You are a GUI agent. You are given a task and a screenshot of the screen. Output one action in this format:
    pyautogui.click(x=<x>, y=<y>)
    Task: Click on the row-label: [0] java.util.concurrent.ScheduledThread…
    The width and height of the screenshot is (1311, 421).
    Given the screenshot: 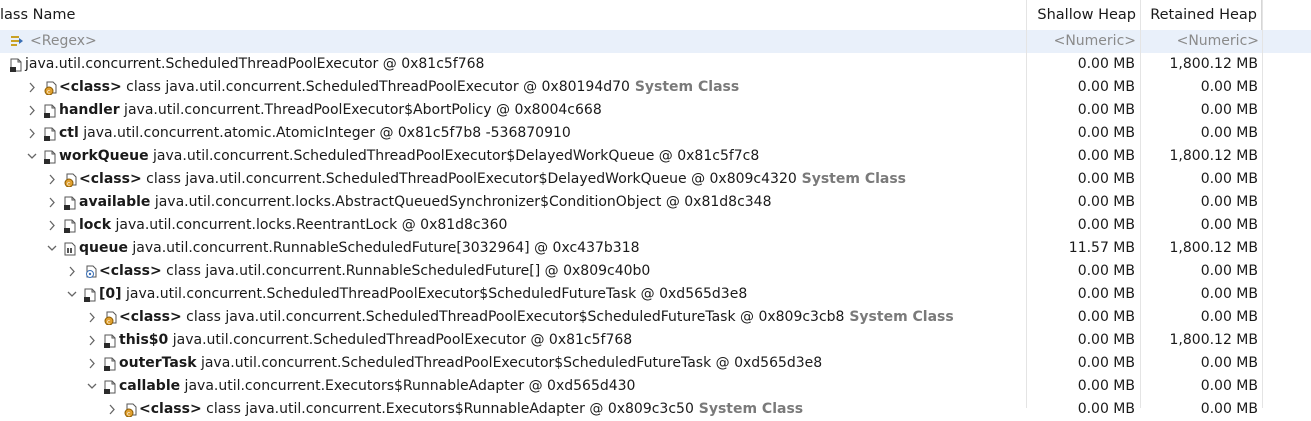 What is the action you would take?
    pyautogui.click(x=423, y=294)
    